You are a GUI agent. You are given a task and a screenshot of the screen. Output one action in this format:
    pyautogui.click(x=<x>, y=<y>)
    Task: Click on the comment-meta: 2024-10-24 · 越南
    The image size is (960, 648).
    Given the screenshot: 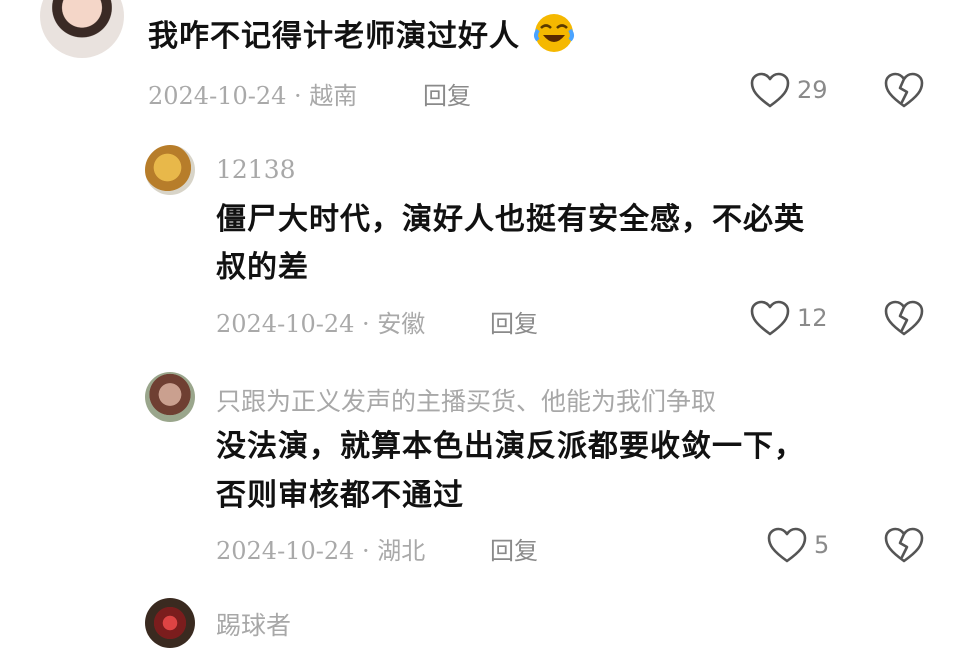 What is the action you would take?
    pyautogui.click(x=253, y=96)
    